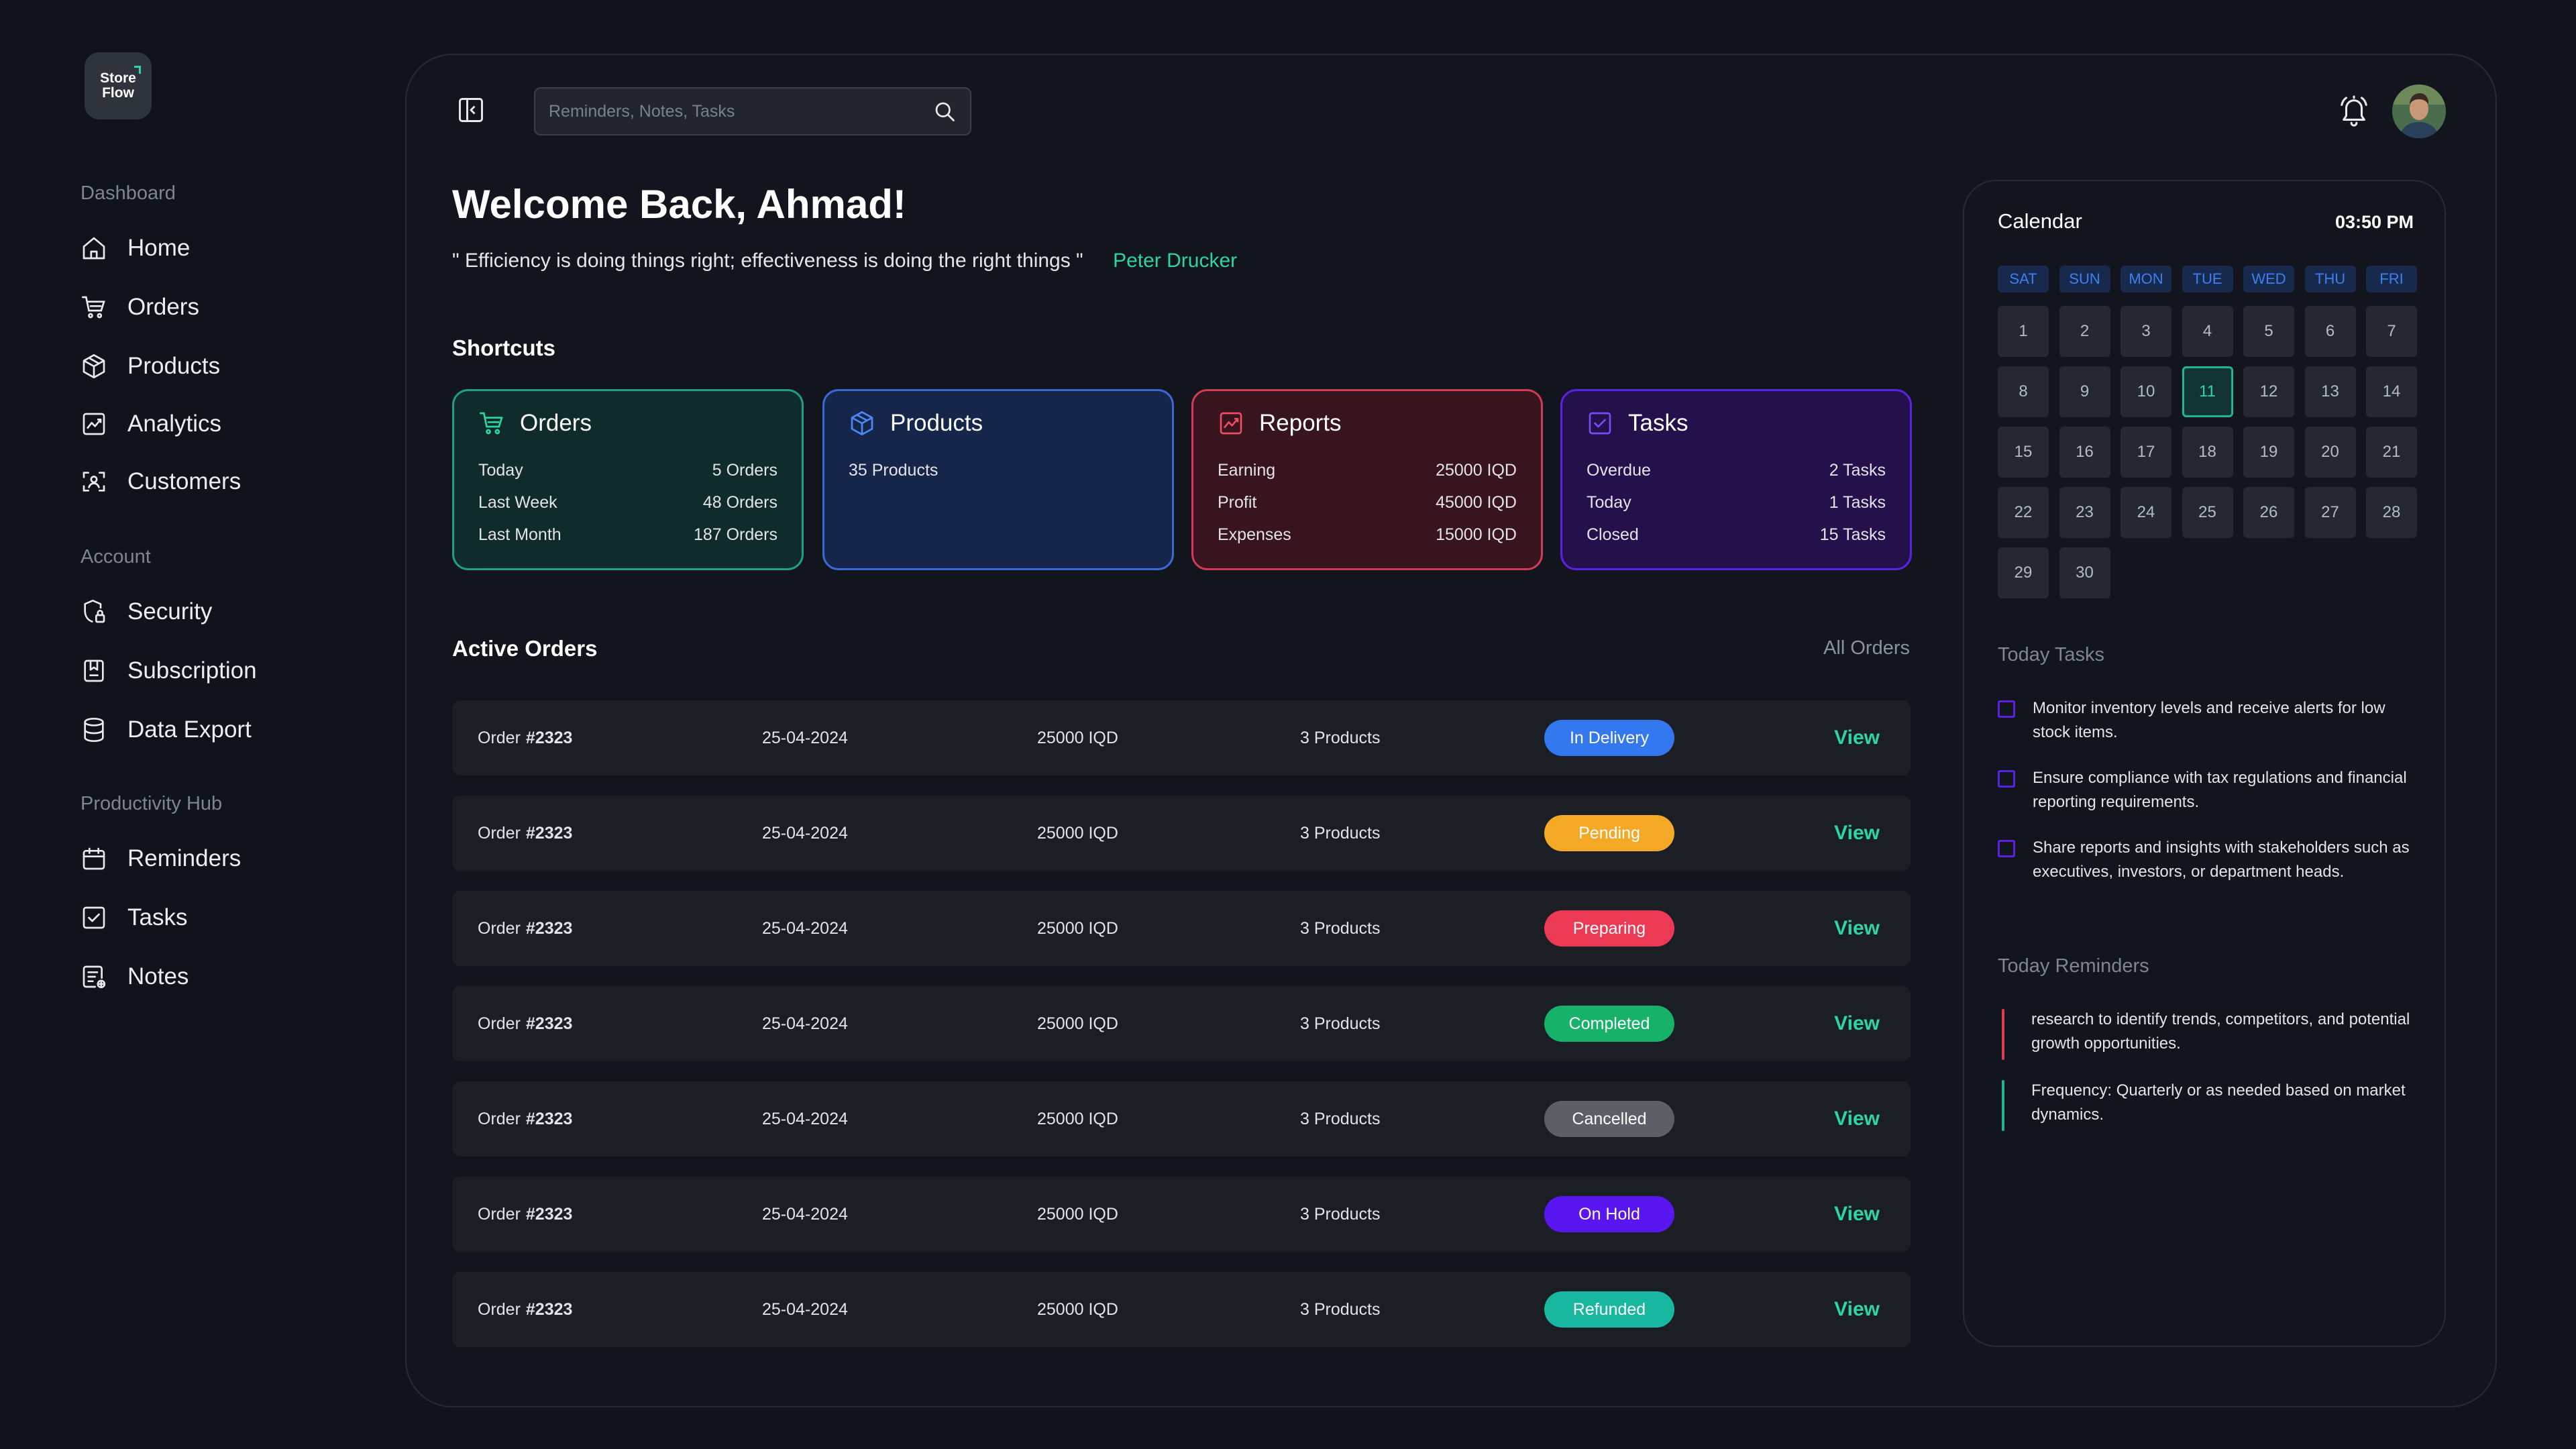  I want to click on user-avatar-icon, so click(2419, 111).